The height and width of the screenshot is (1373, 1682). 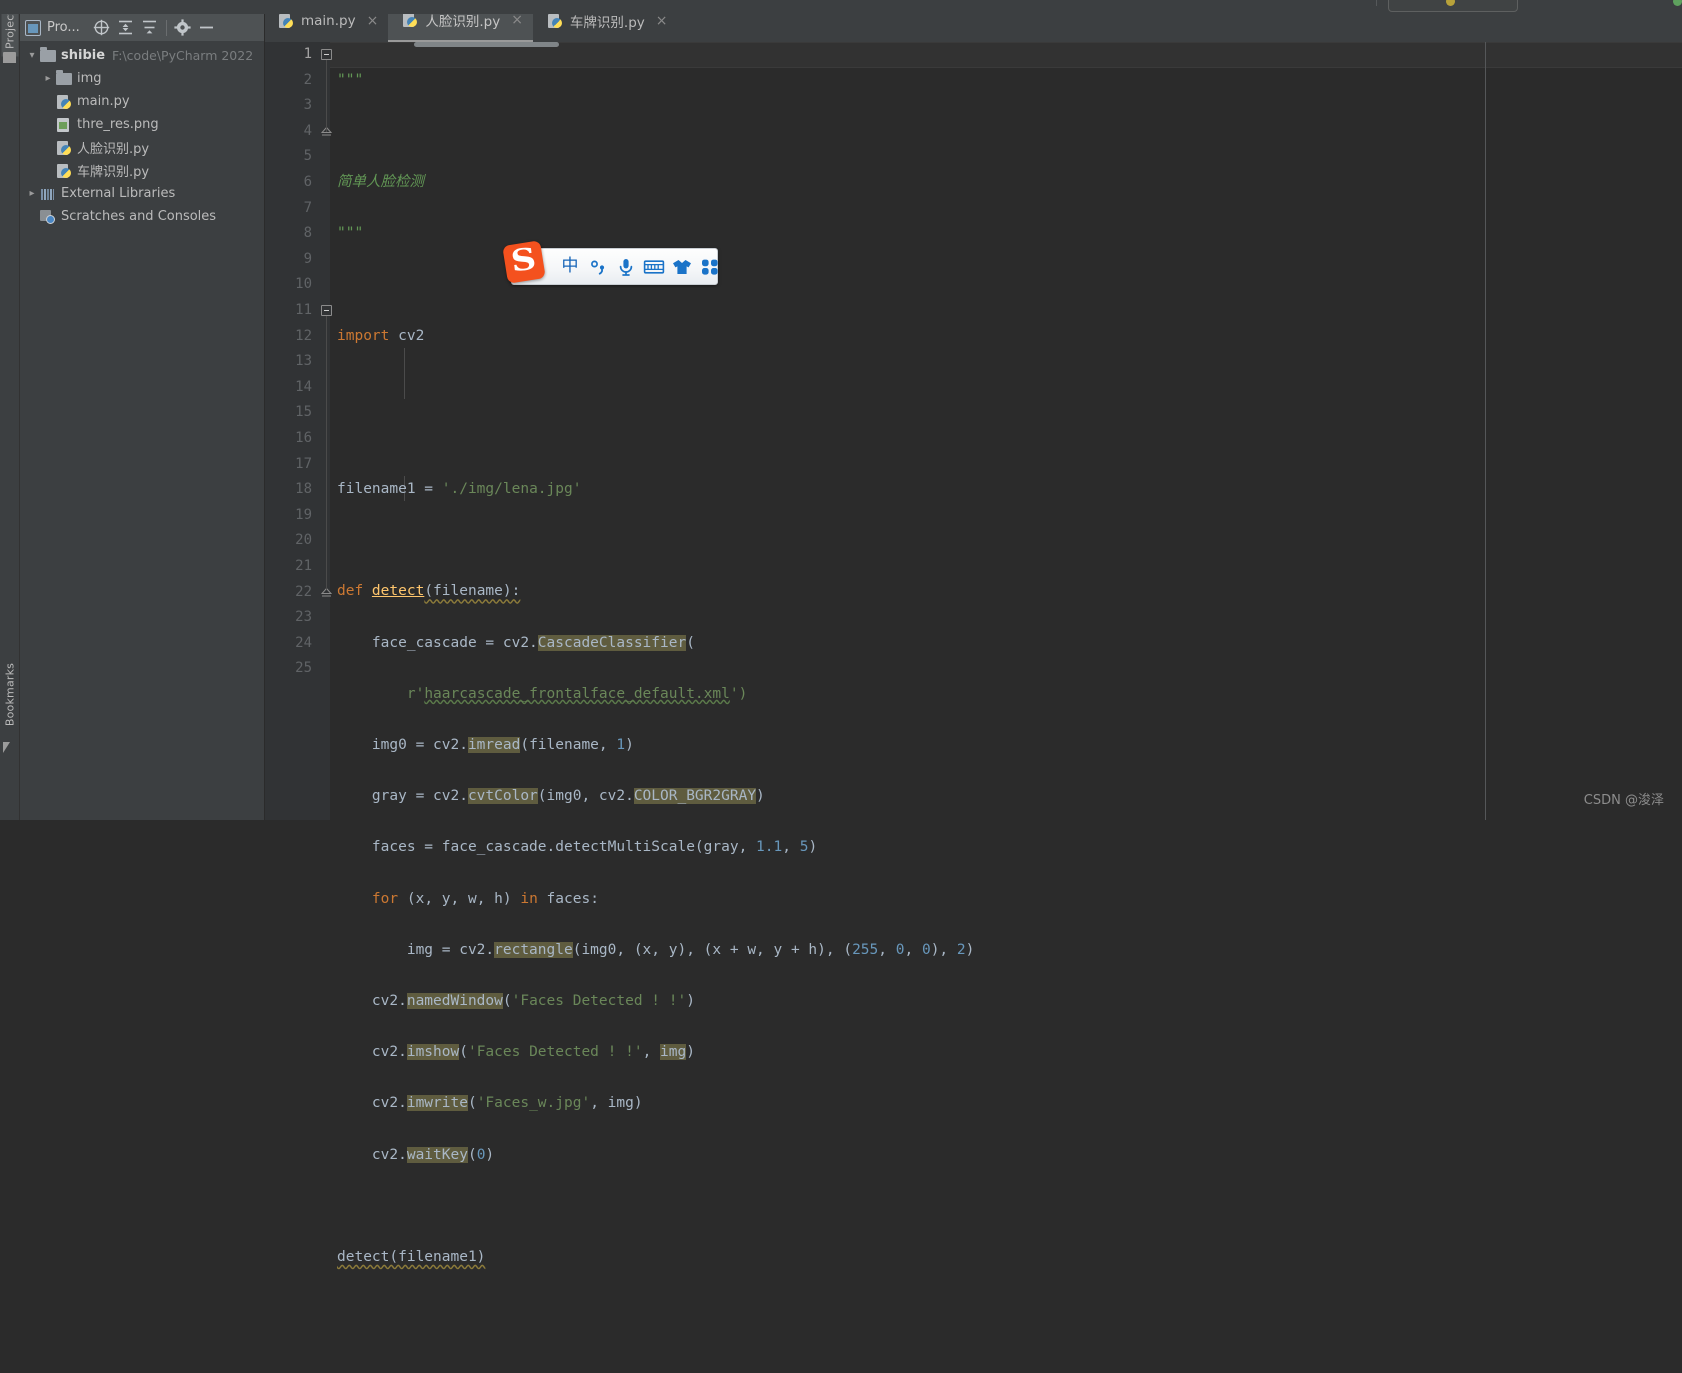 What do you see at coordinates (183, 28) in the screenshot?
I see `gear-icon` at bounding box center [183, 28].